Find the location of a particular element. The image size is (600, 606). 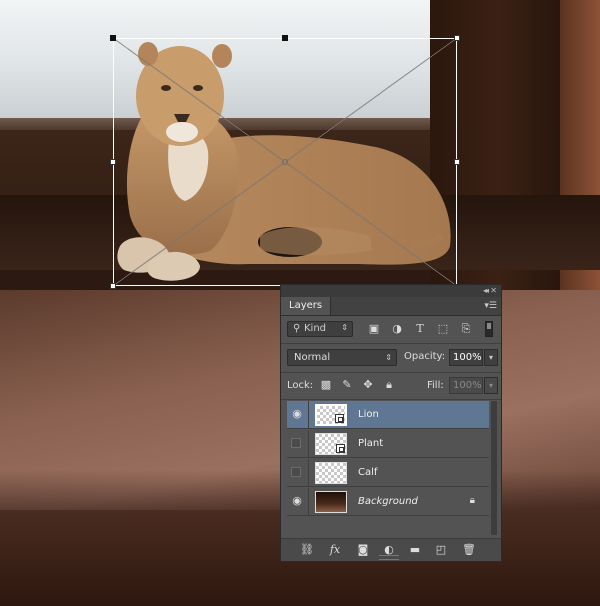

panel-tab-row: Layers ▾☰ is located at coordinates (391, 306).